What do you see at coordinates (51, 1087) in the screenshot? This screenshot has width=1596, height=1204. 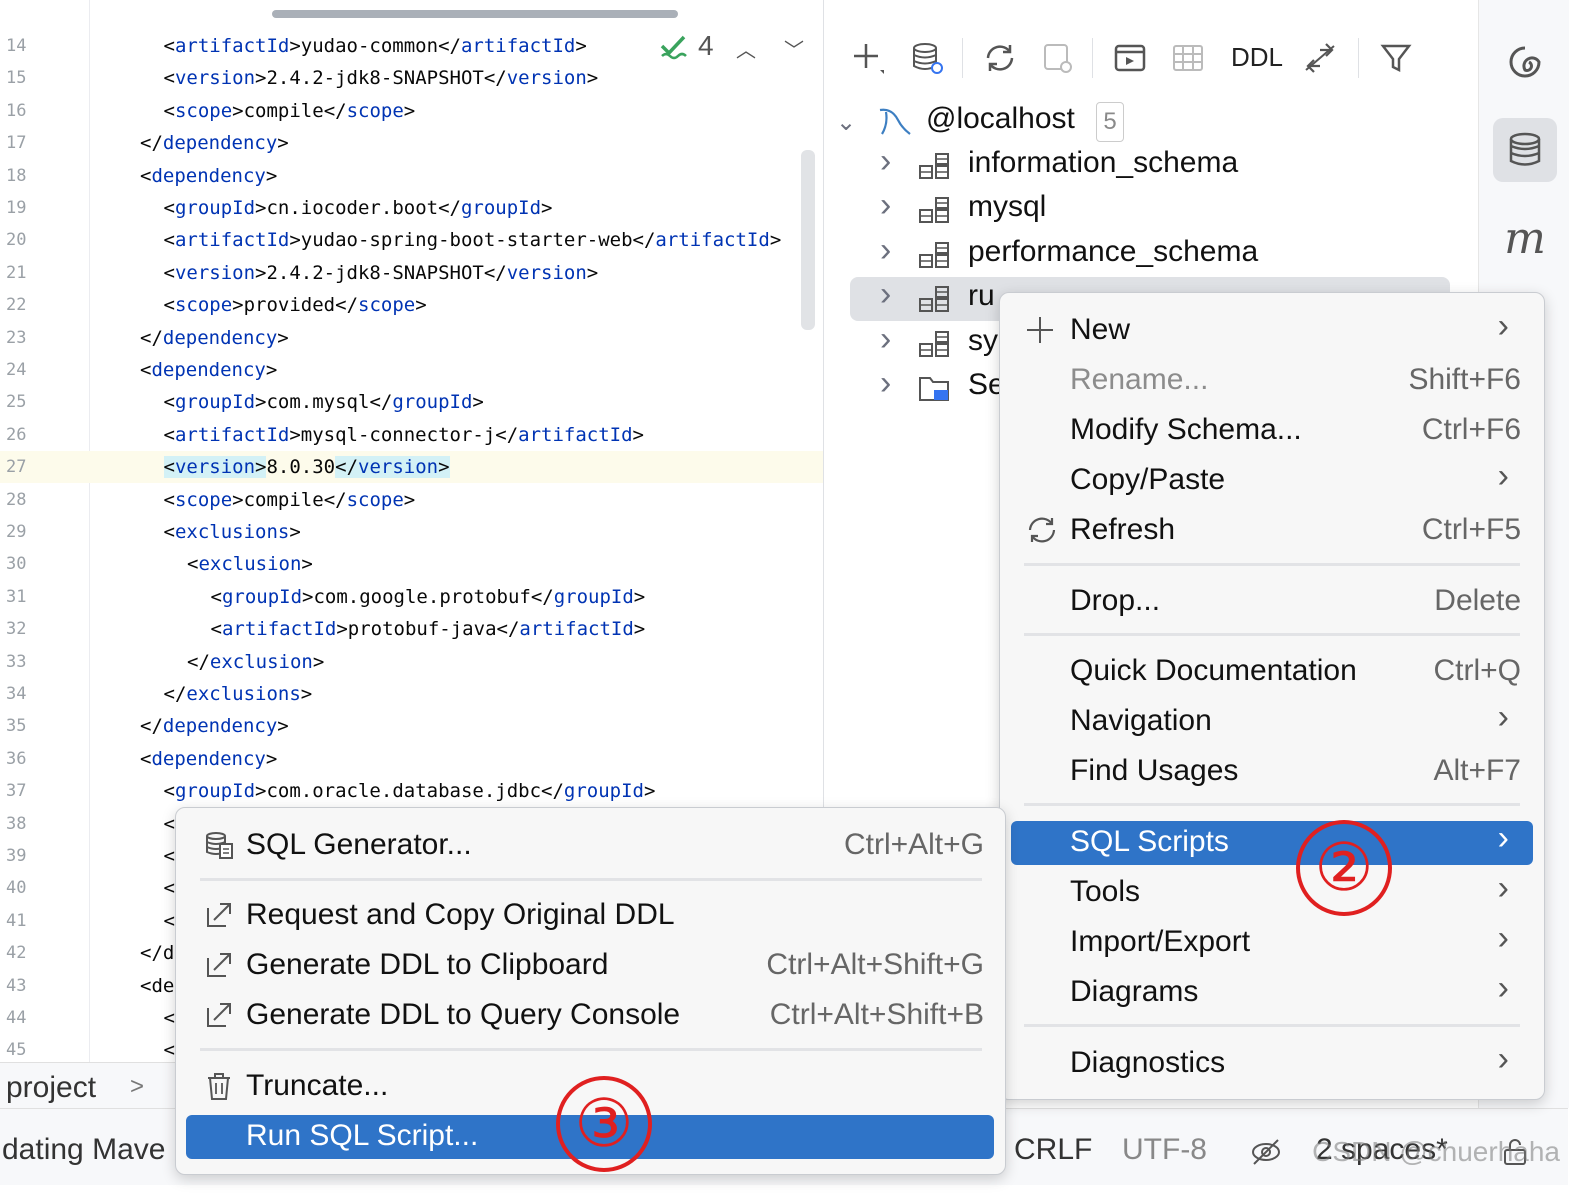 I see `project-label: project` at bounding box center [51, 1087].